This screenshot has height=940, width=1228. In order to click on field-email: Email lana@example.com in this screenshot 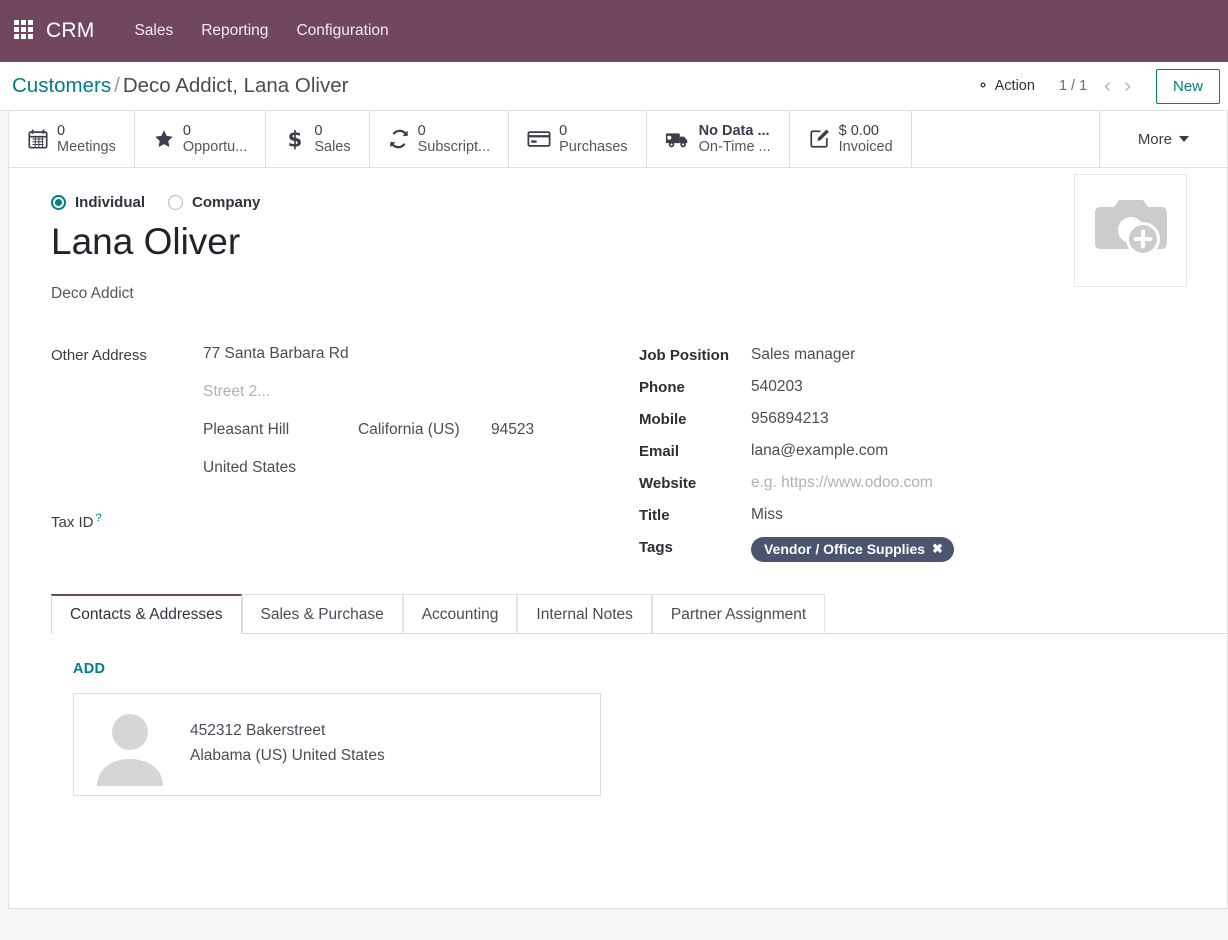, I will do `click(913, 450)`.